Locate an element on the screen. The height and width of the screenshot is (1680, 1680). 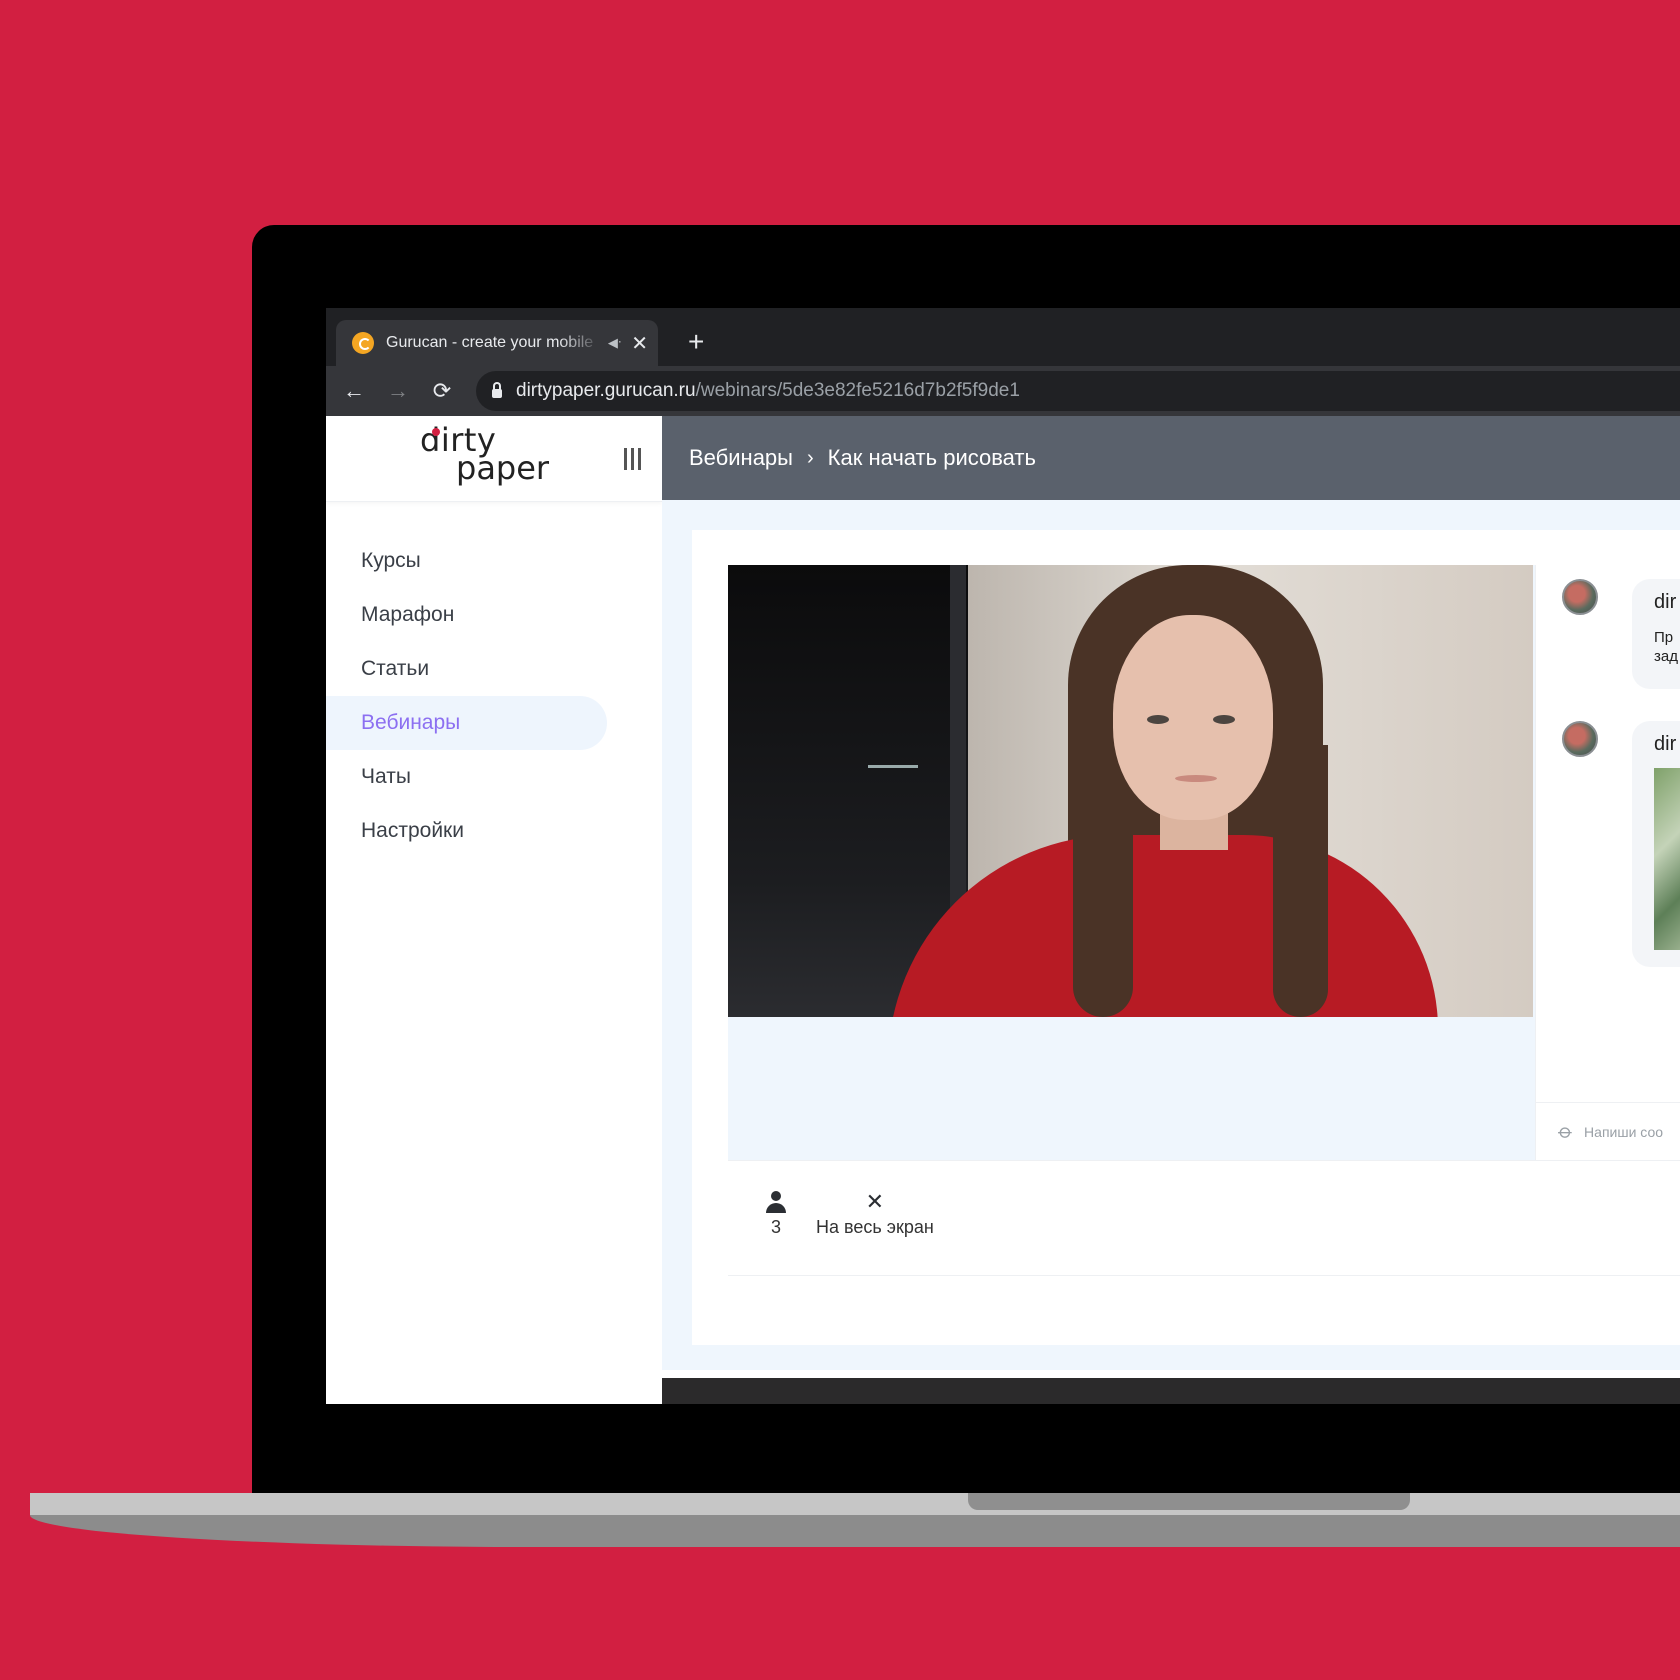
new-tab-button: + is located at coordinates (696, 342).